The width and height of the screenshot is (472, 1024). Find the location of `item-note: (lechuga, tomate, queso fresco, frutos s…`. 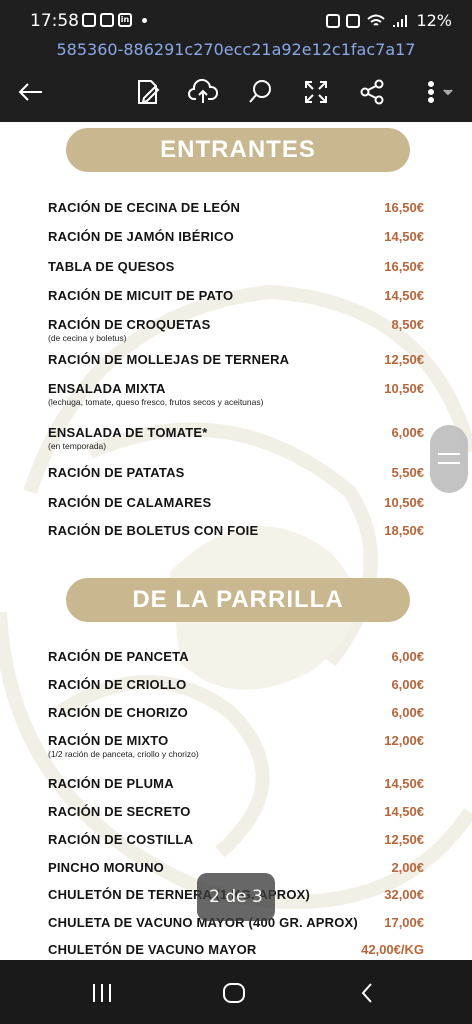

item-note: (lechuga, tomate, queso fresco, frutos s… is located at coordinates (156, 402).